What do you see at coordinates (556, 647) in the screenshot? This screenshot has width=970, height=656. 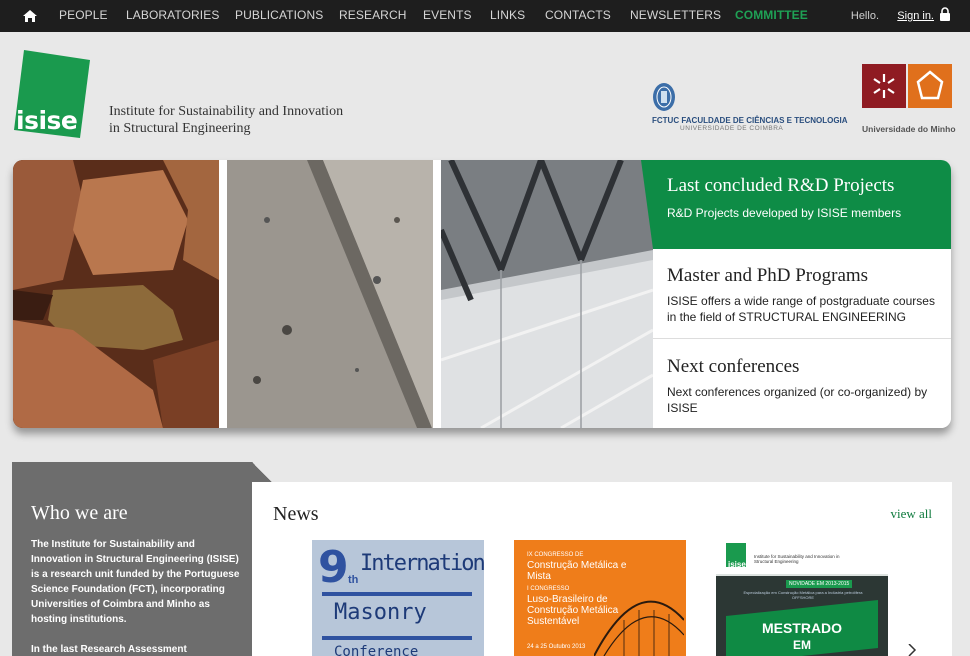 I see `card-text: 24 a 25 Outubro 2013` at bounding box center [556, 647].